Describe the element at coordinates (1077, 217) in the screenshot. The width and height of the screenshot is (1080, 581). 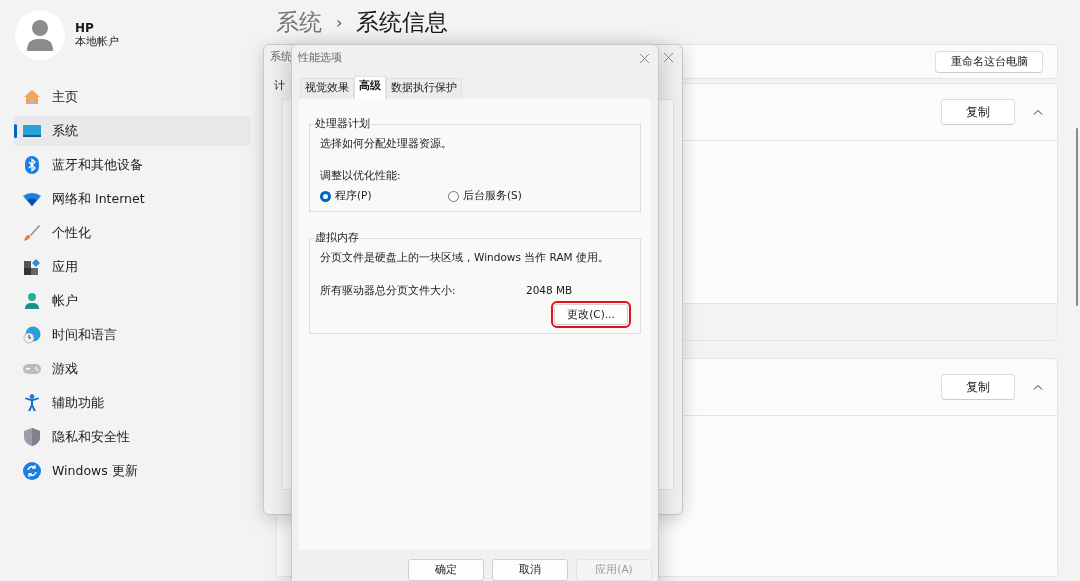
I see `scrollbar-thumb` at that location.